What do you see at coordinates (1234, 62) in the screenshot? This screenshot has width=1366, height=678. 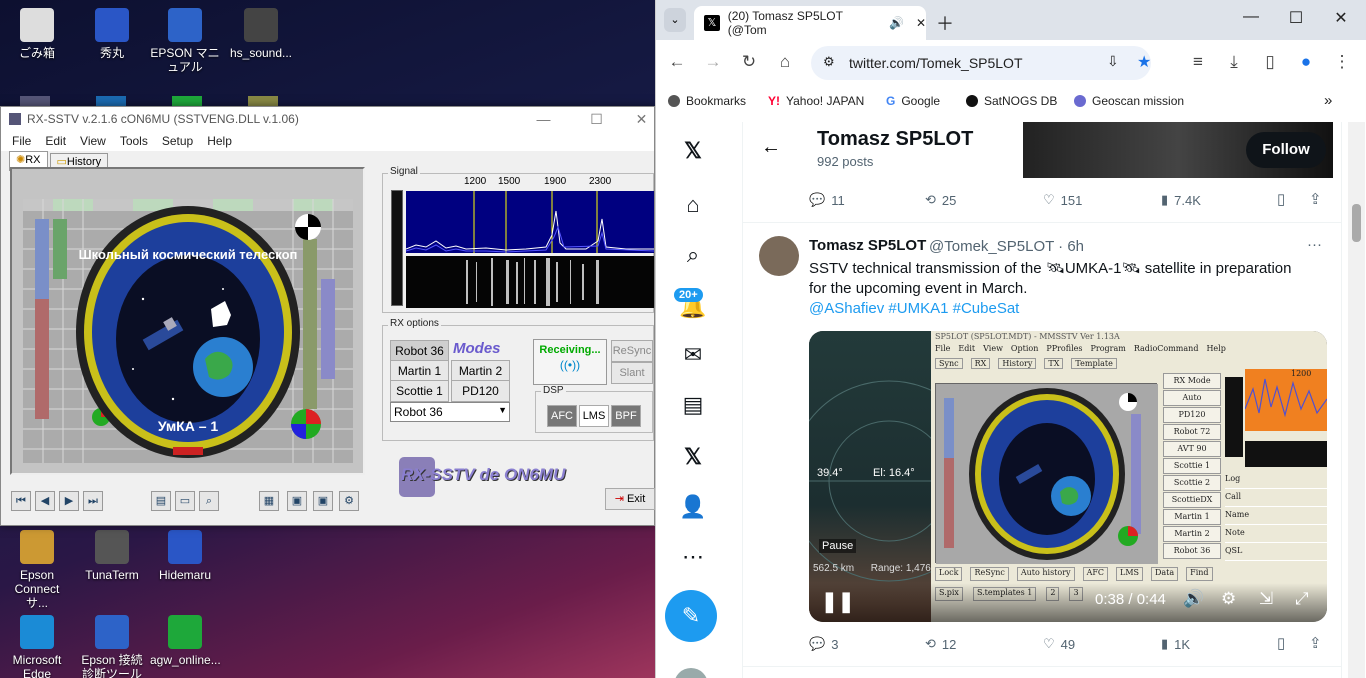 I see `download-icon: ⤓` at bounding box center [1234, 62].